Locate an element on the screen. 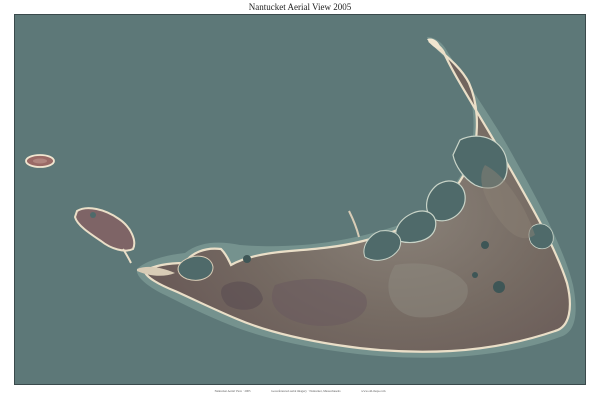  tuckernuck-pond is located at coordinates (93, 215).